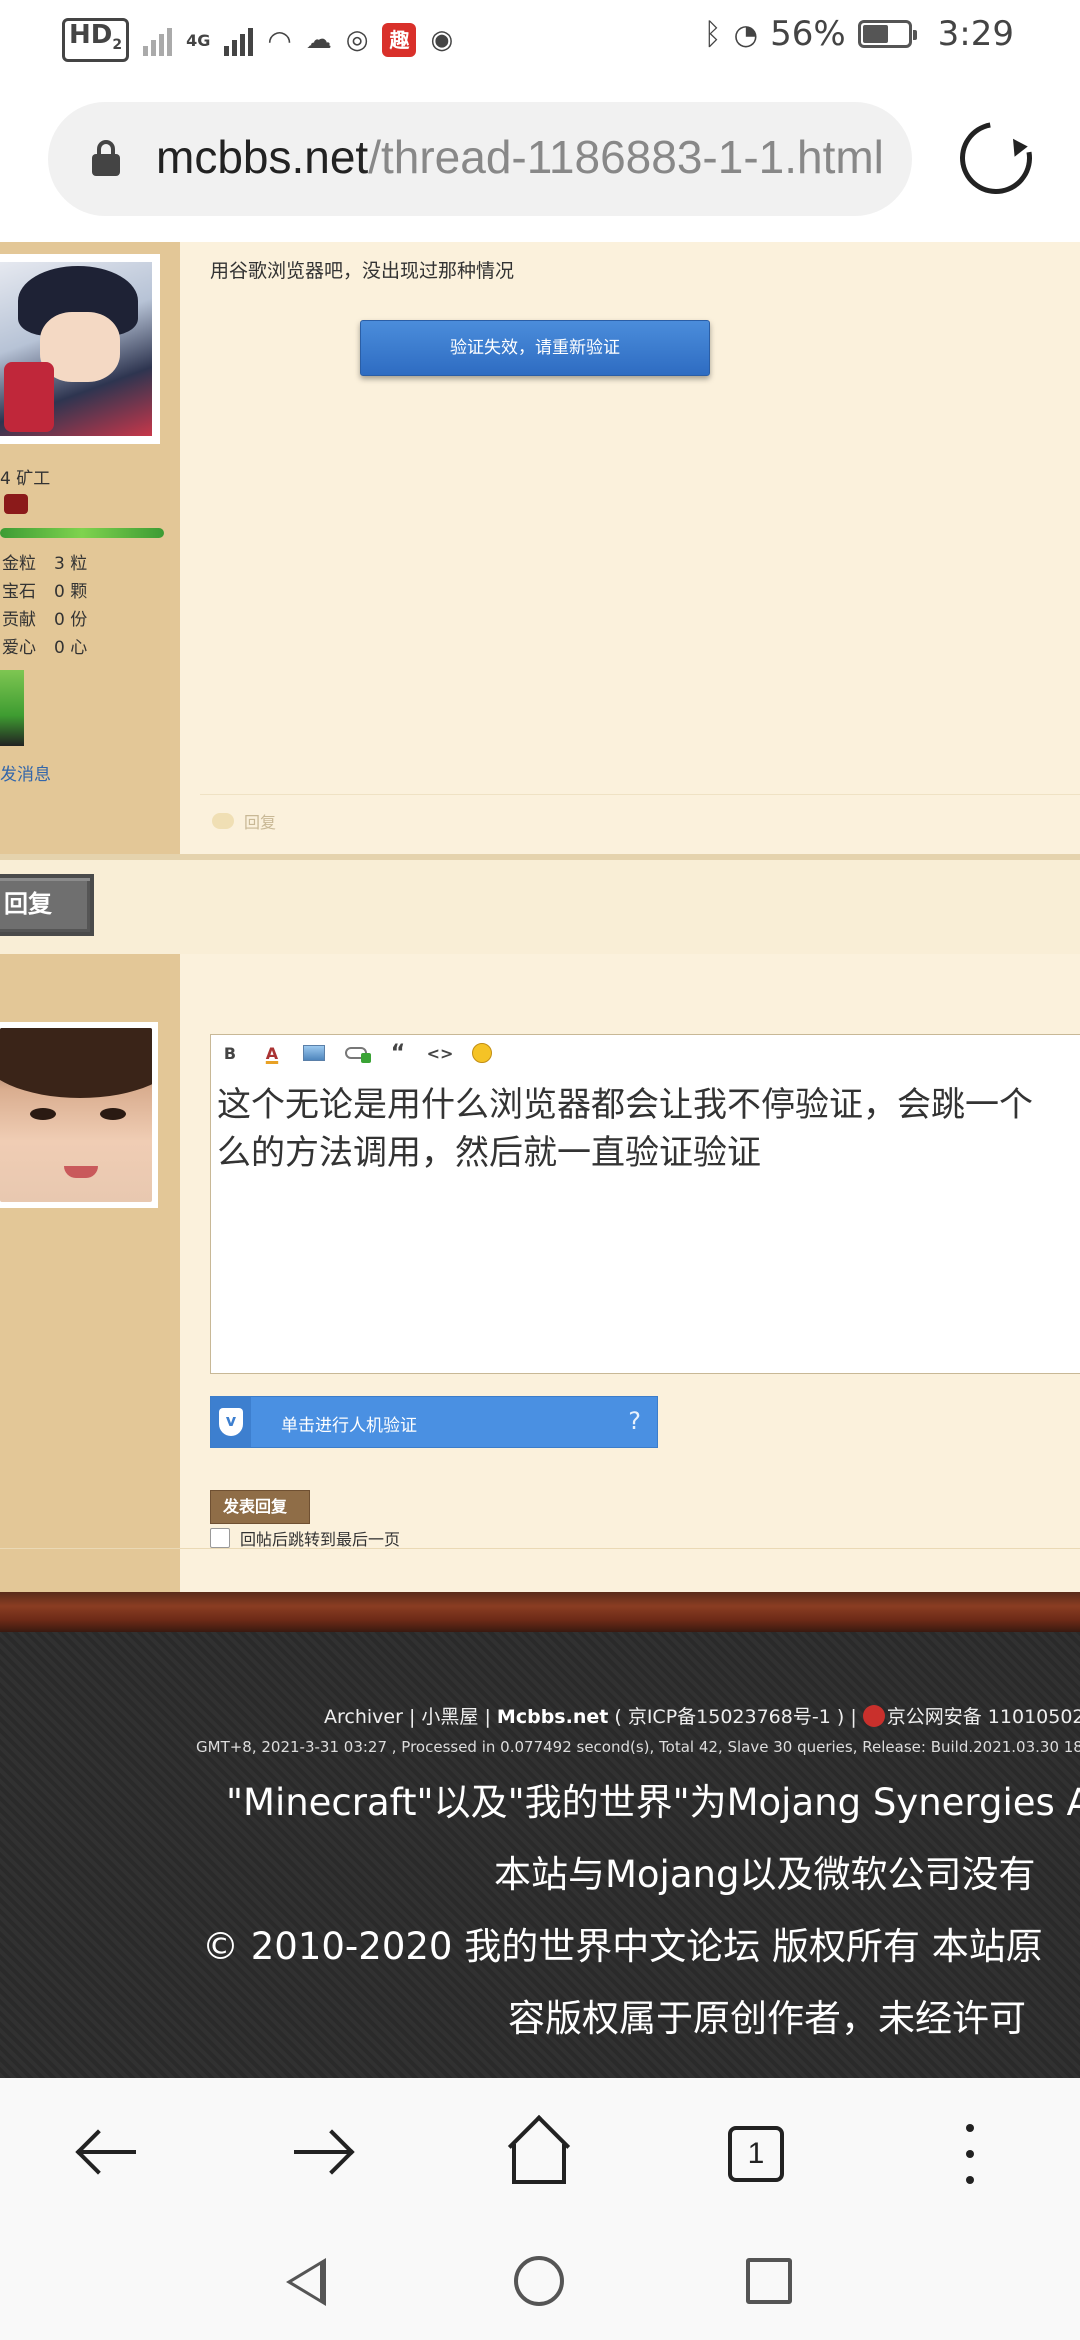 This screenshot has width=1080, height=2340. What do you see at coordinates (996, 158) in the screenshot?
I see `reload-icon` at bounding box center [996, 158].